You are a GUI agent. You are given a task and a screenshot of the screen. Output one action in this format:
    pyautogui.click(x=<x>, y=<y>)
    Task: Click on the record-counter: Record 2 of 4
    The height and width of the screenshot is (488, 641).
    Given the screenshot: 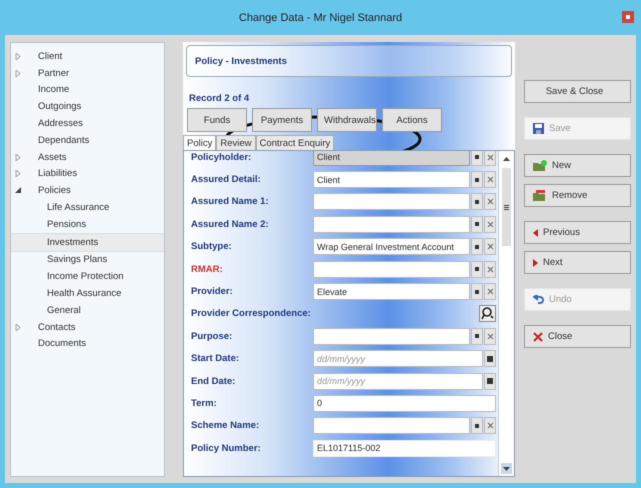 What is the action you would take?
    pyautogui.click(x=219, y=98)
    